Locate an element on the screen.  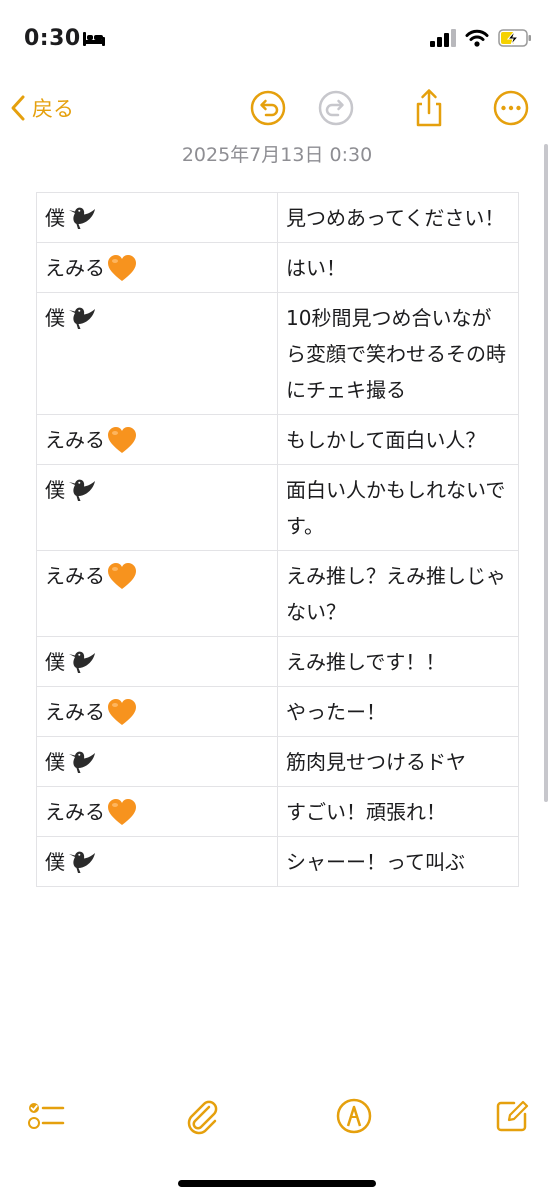
compose-icon is located at coordinates (512, 1116).